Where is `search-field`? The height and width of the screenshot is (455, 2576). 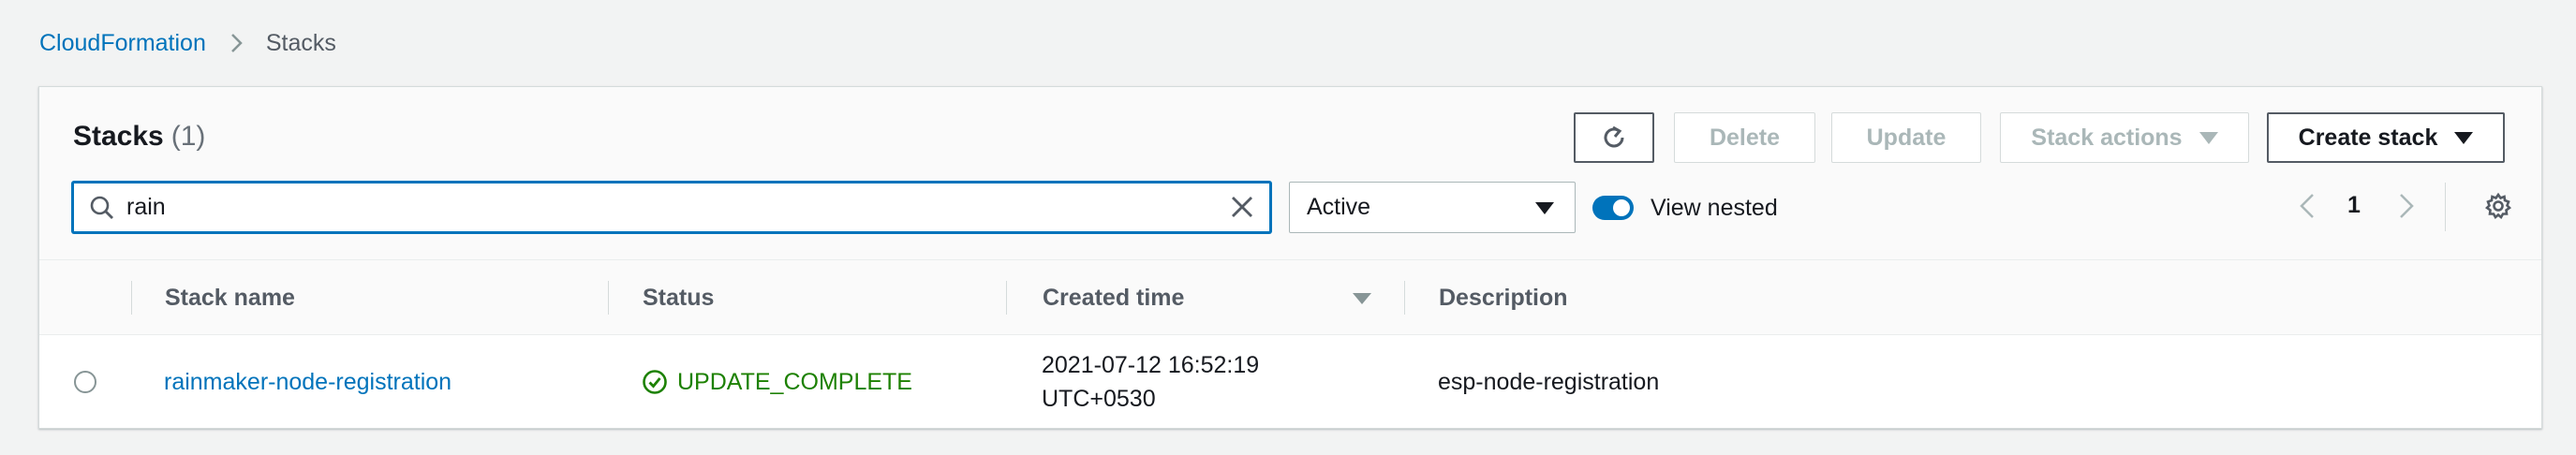
search-field is located at coordinates (671, 207).